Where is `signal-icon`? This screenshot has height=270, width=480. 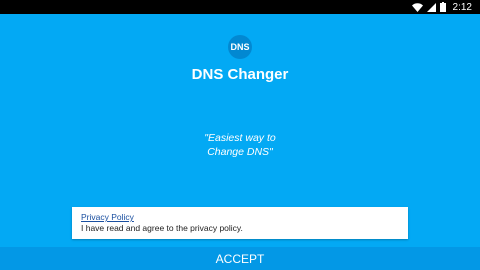 signal-icon is located at coordinates (431, 7).